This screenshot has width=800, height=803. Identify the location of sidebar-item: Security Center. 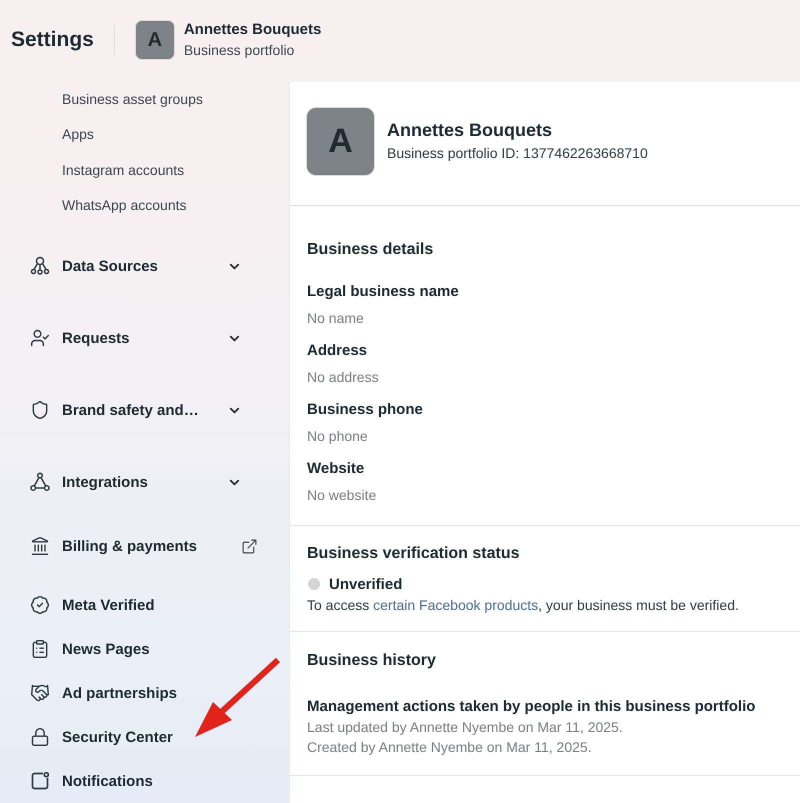
(145, 737).